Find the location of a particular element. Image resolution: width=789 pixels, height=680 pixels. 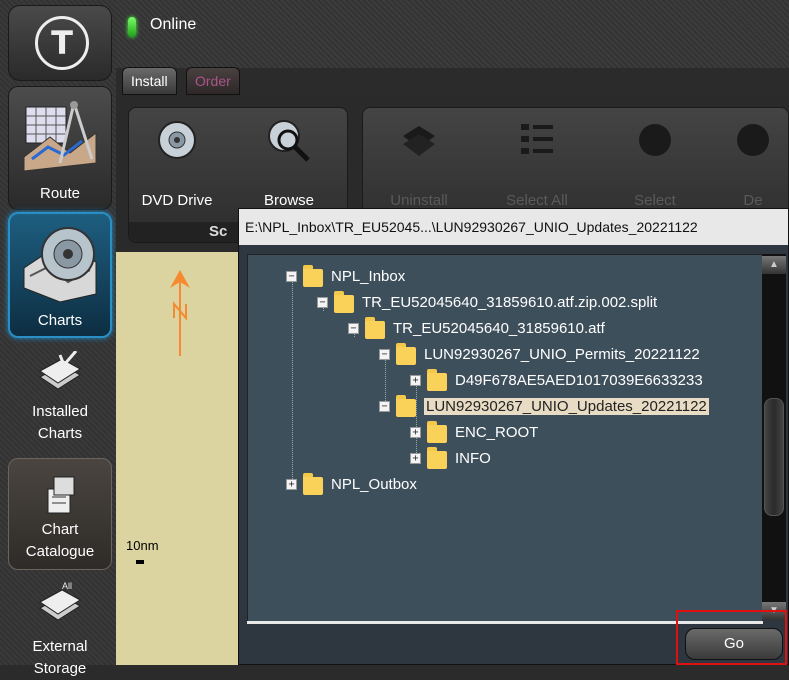

select-icon is located at coordinates (655, 140).